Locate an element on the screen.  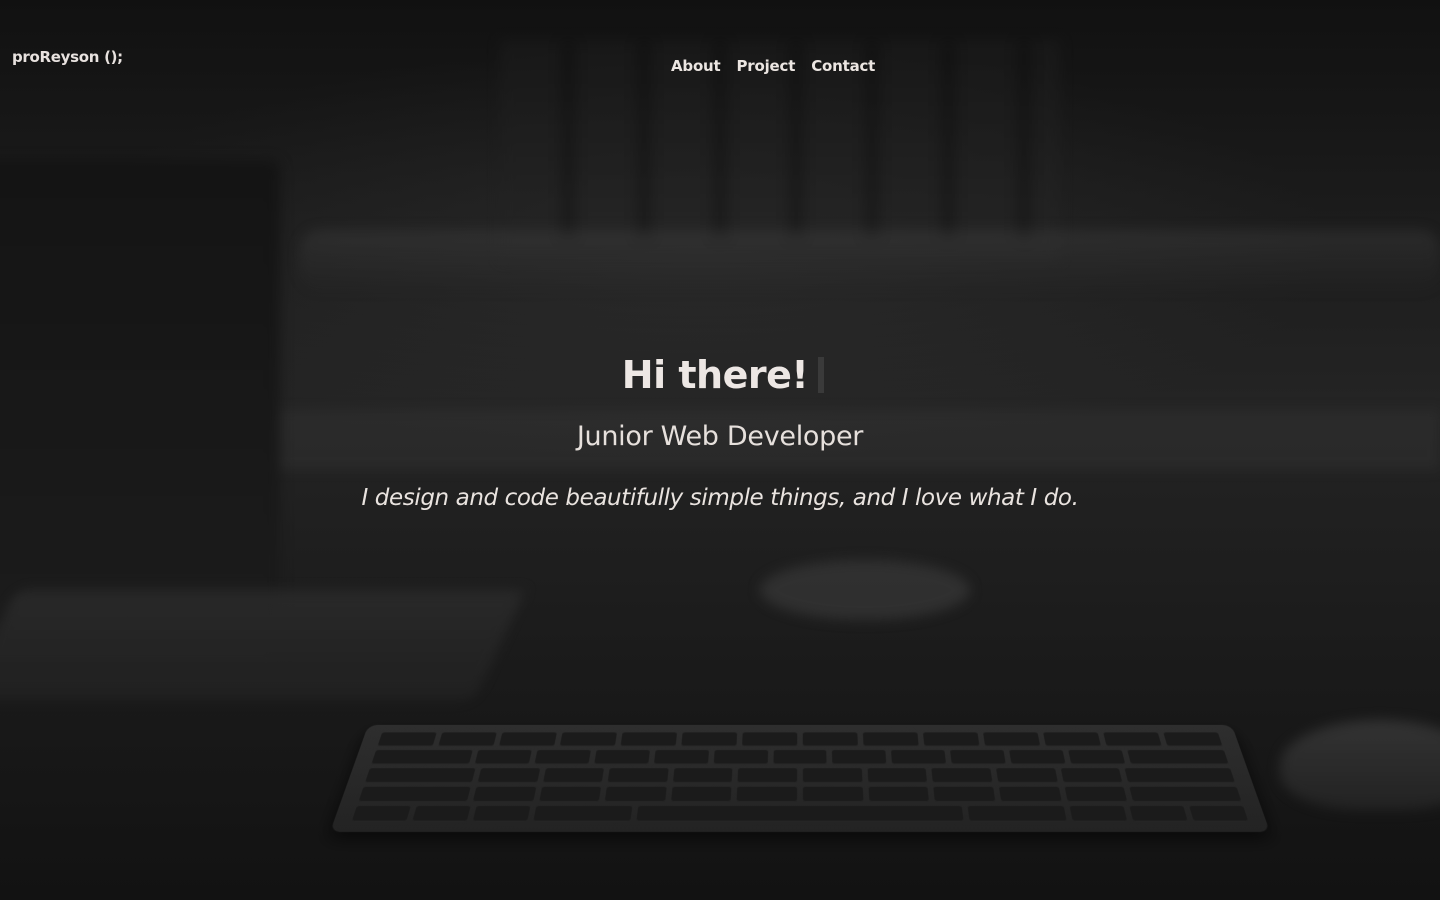
main-nav: About Project Contact is located at coordinates (773, 66).